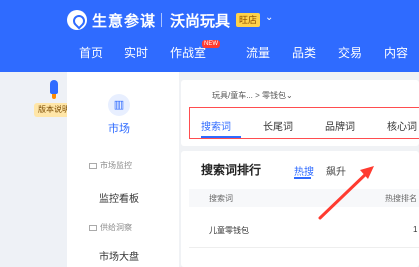 The height and width of the screenshot is (267, 419). I want to click on ranking-title: 搜索词排行, so click(231, 170).